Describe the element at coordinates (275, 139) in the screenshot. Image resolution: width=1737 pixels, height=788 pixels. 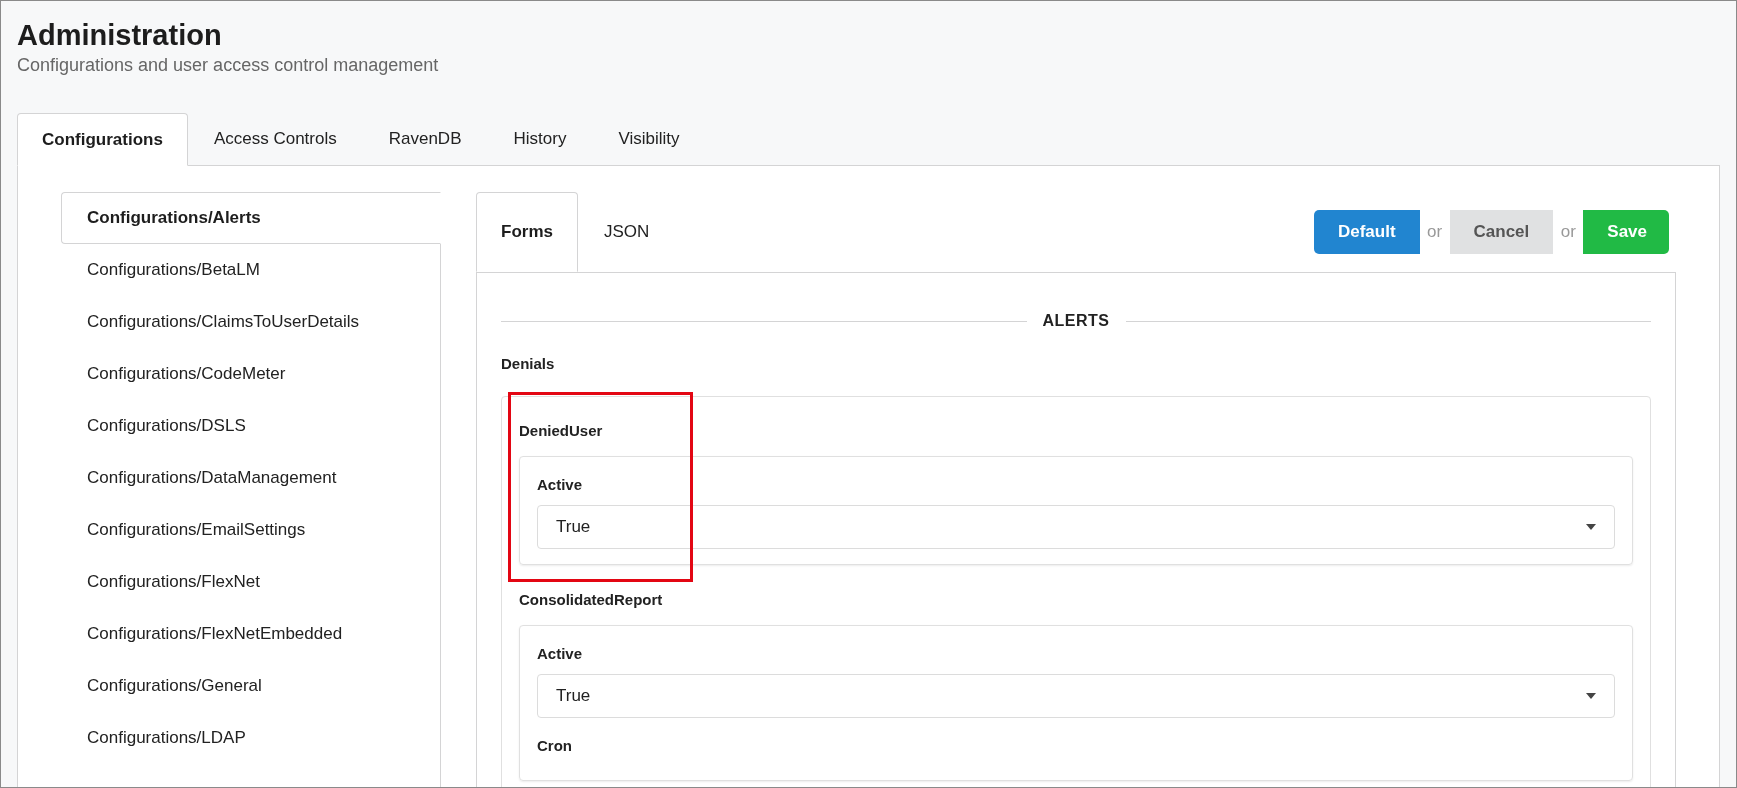
I see `tab: Access Controls` at that location.